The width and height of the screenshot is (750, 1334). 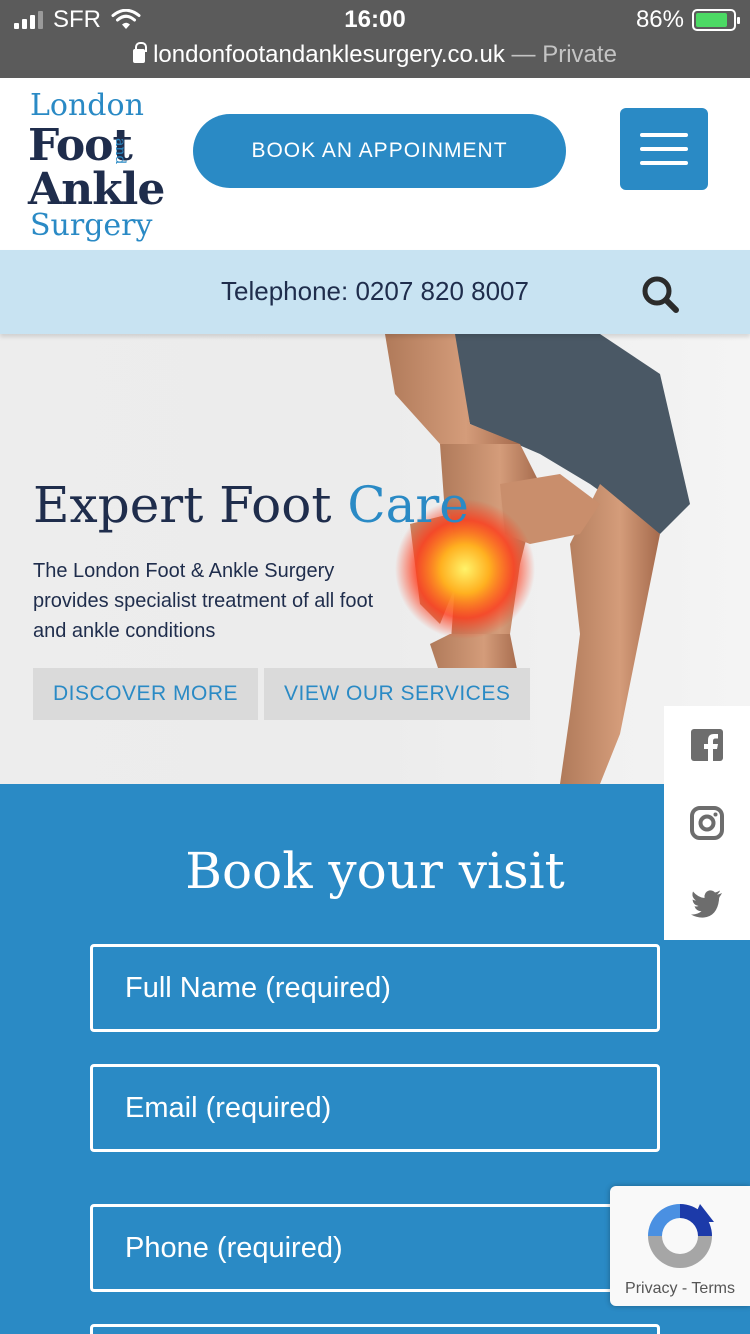 What do you see at coordinates (375, 20) in the screenshot?
I see `status-bar: SFR 16:00 86%` at bounding box center [375, 20].